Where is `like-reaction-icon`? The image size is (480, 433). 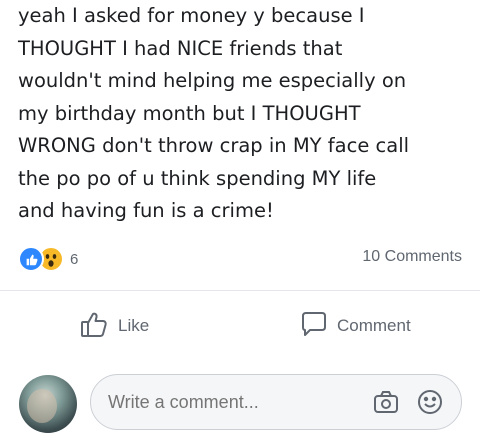
like-reaction-icon is located at coordinates (31, 259).